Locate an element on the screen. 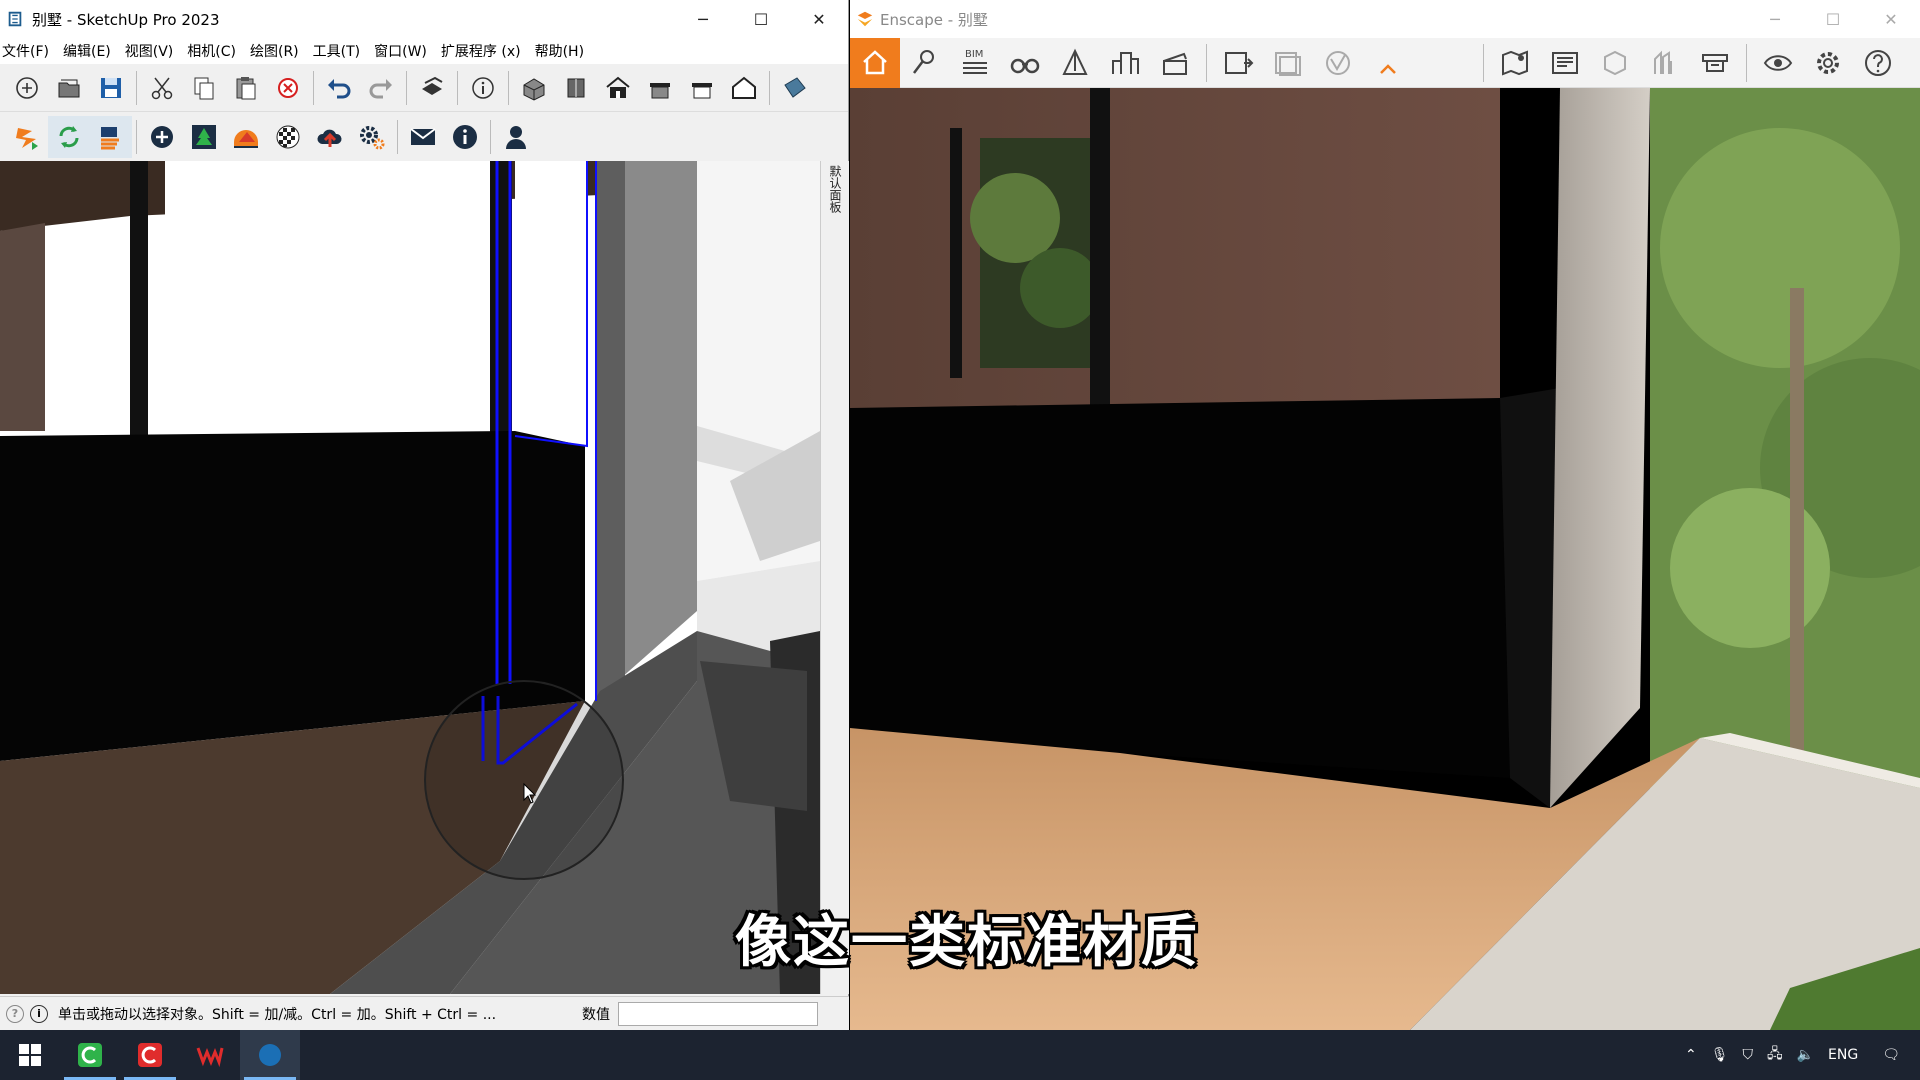 This screenshot has height=1080, width=1920. video-editor-icon is located at coordinates (1175, 63).